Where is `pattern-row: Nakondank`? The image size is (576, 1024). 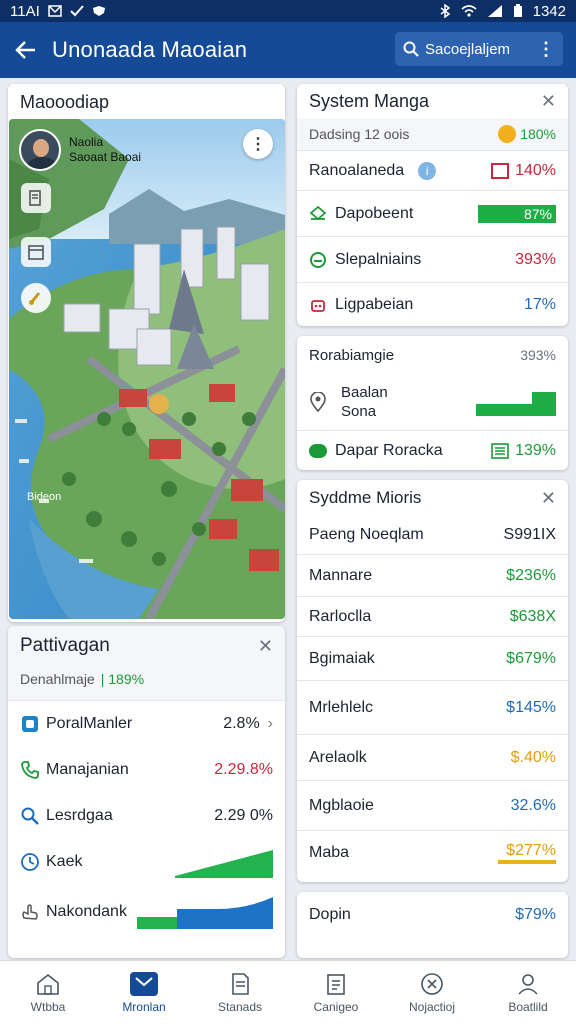 pattern-row: Nakondank is located at coordinates (146, 912).